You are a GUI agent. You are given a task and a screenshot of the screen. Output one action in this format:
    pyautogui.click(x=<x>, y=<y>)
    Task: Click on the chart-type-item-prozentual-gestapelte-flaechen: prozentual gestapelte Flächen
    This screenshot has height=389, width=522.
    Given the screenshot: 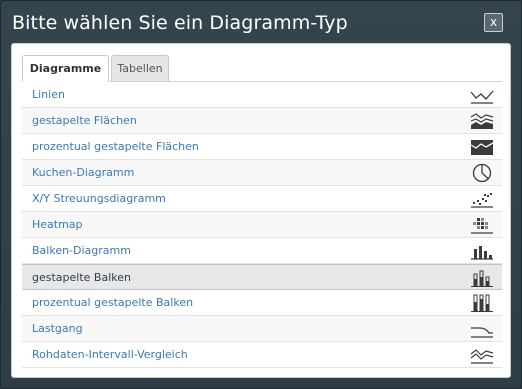 What is the action you would take?
    pyautogui.click(x=262, y=147)
    